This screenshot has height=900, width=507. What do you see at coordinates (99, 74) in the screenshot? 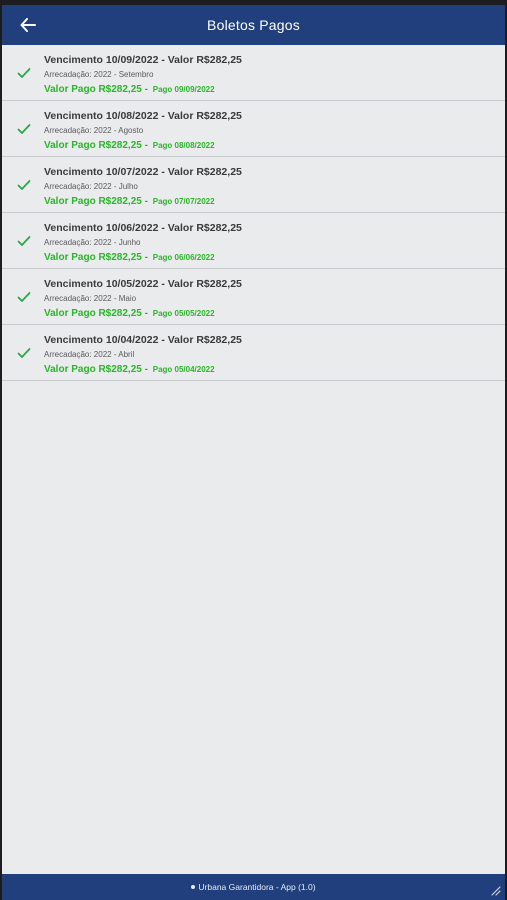
I see `item-subtitle: Arrecadação: 2022 - Setembro` at bounding box center [99, 74].